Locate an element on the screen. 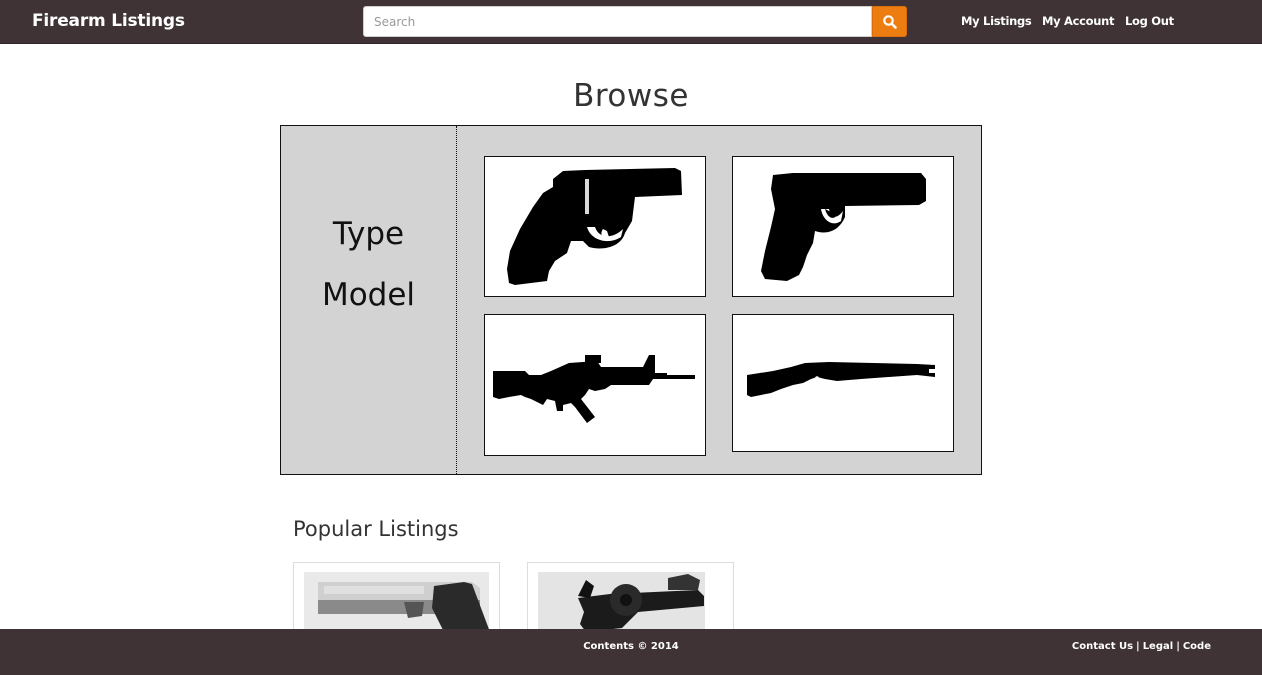  category-tile-rifle is located at coordinates (595, 385).